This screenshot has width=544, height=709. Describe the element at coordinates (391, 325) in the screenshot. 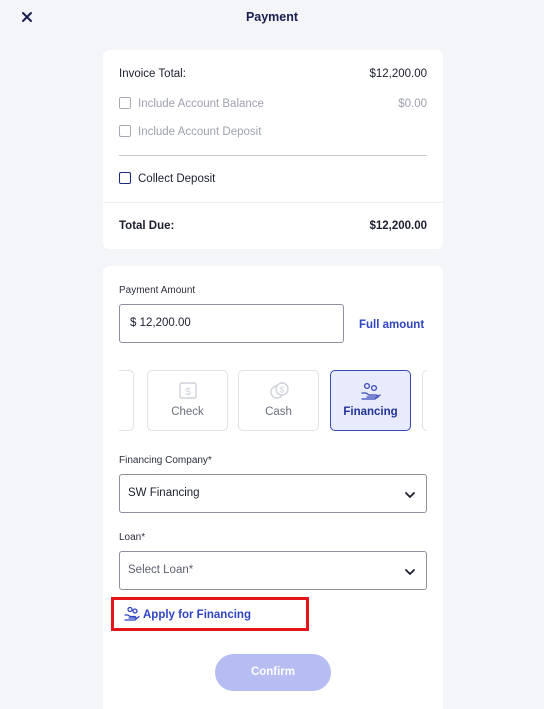

I see `full-amount-button: Full amount` at that location.